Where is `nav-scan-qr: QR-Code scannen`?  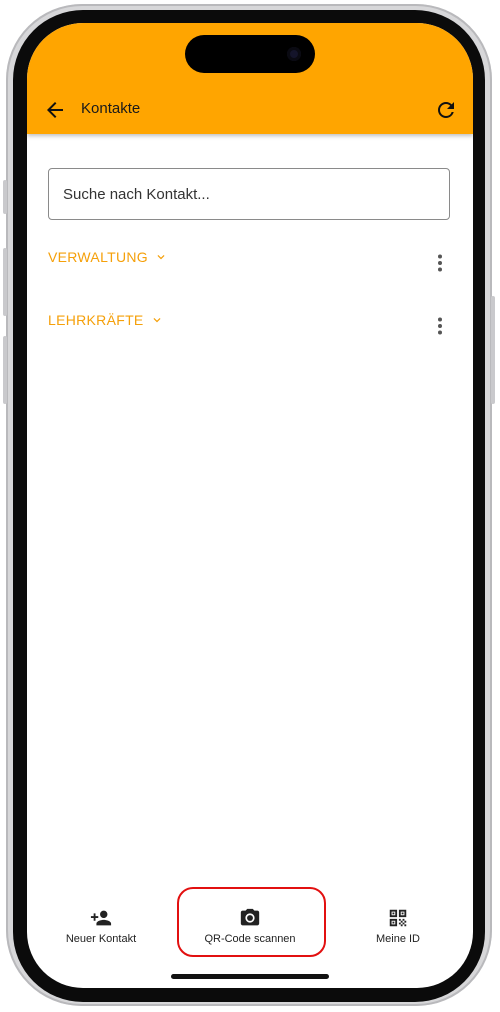 nav-scan-qr: QR-Code scannen is located at coordinates (250, 929).